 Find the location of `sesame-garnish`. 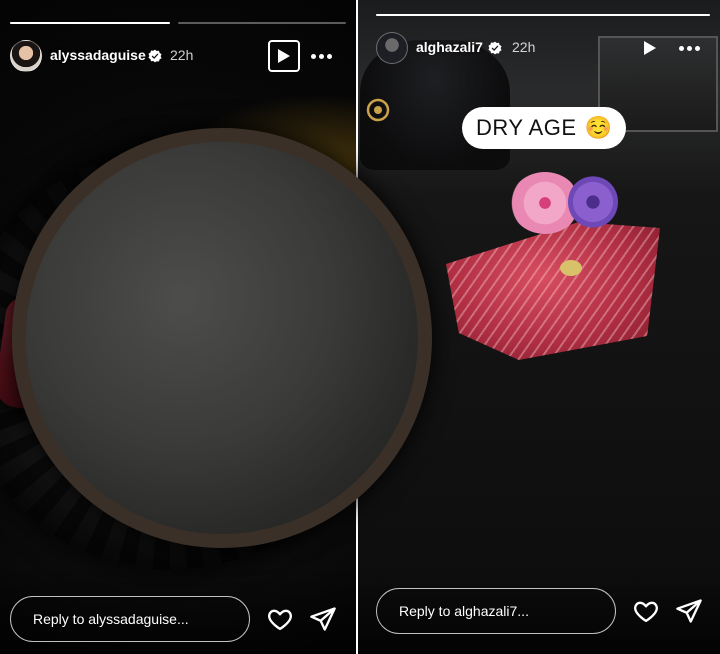

sesame-garnish is located at coordinates (571, 268).